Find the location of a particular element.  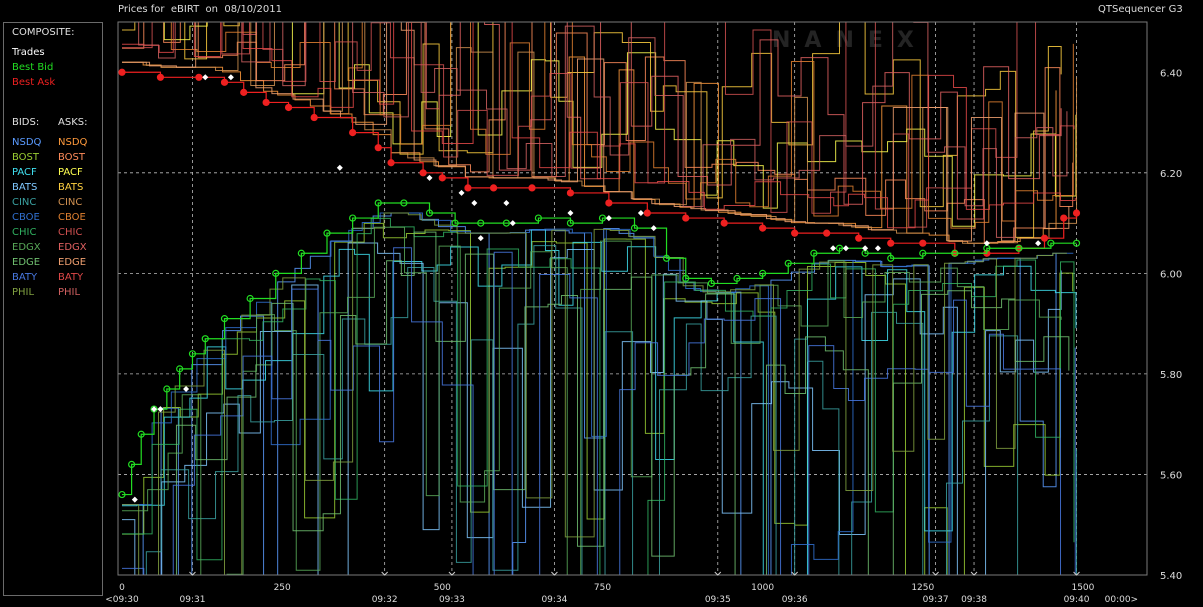

time-label: 09:33 is located at coordinates (452, 600).